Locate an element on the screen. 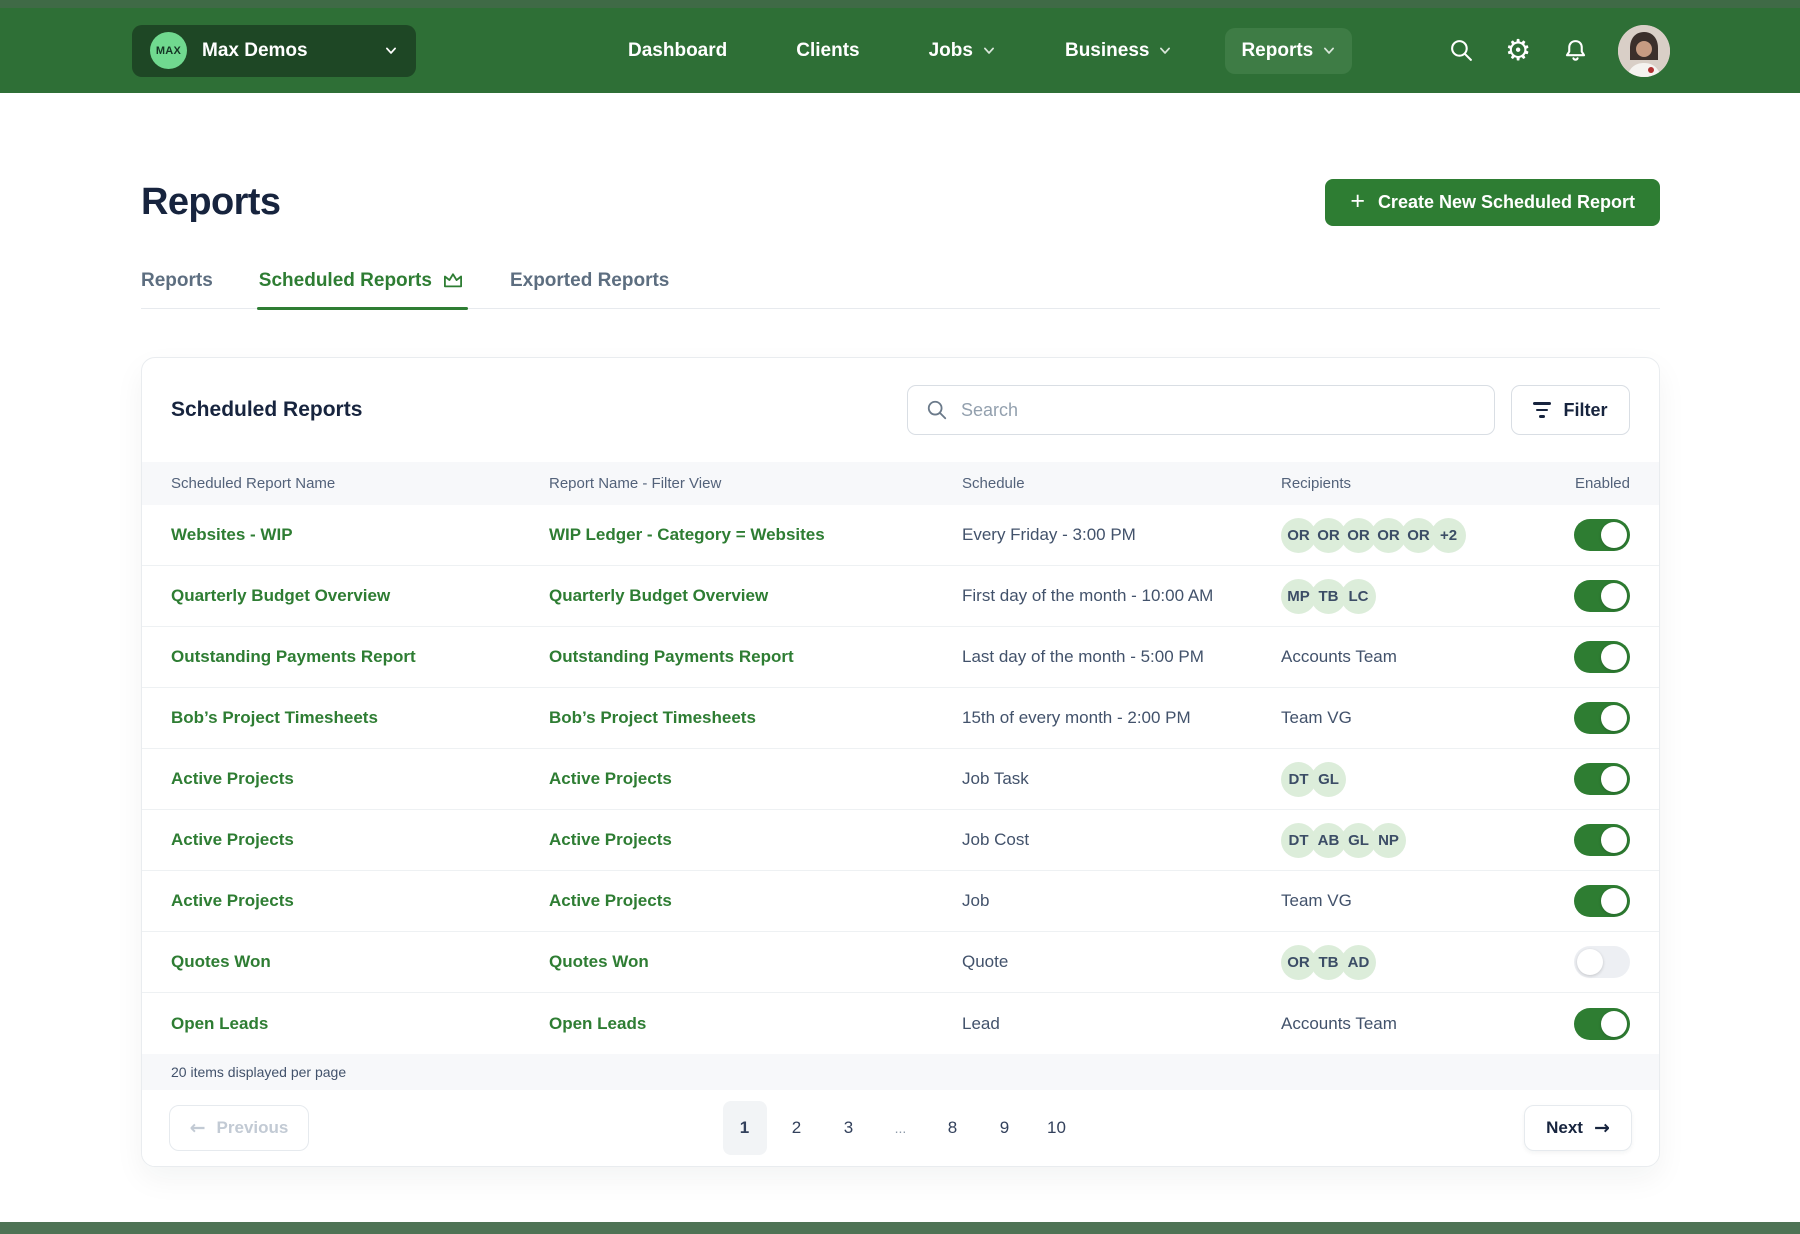  page-number-1: 1 is located at coordinates (744, 1128).